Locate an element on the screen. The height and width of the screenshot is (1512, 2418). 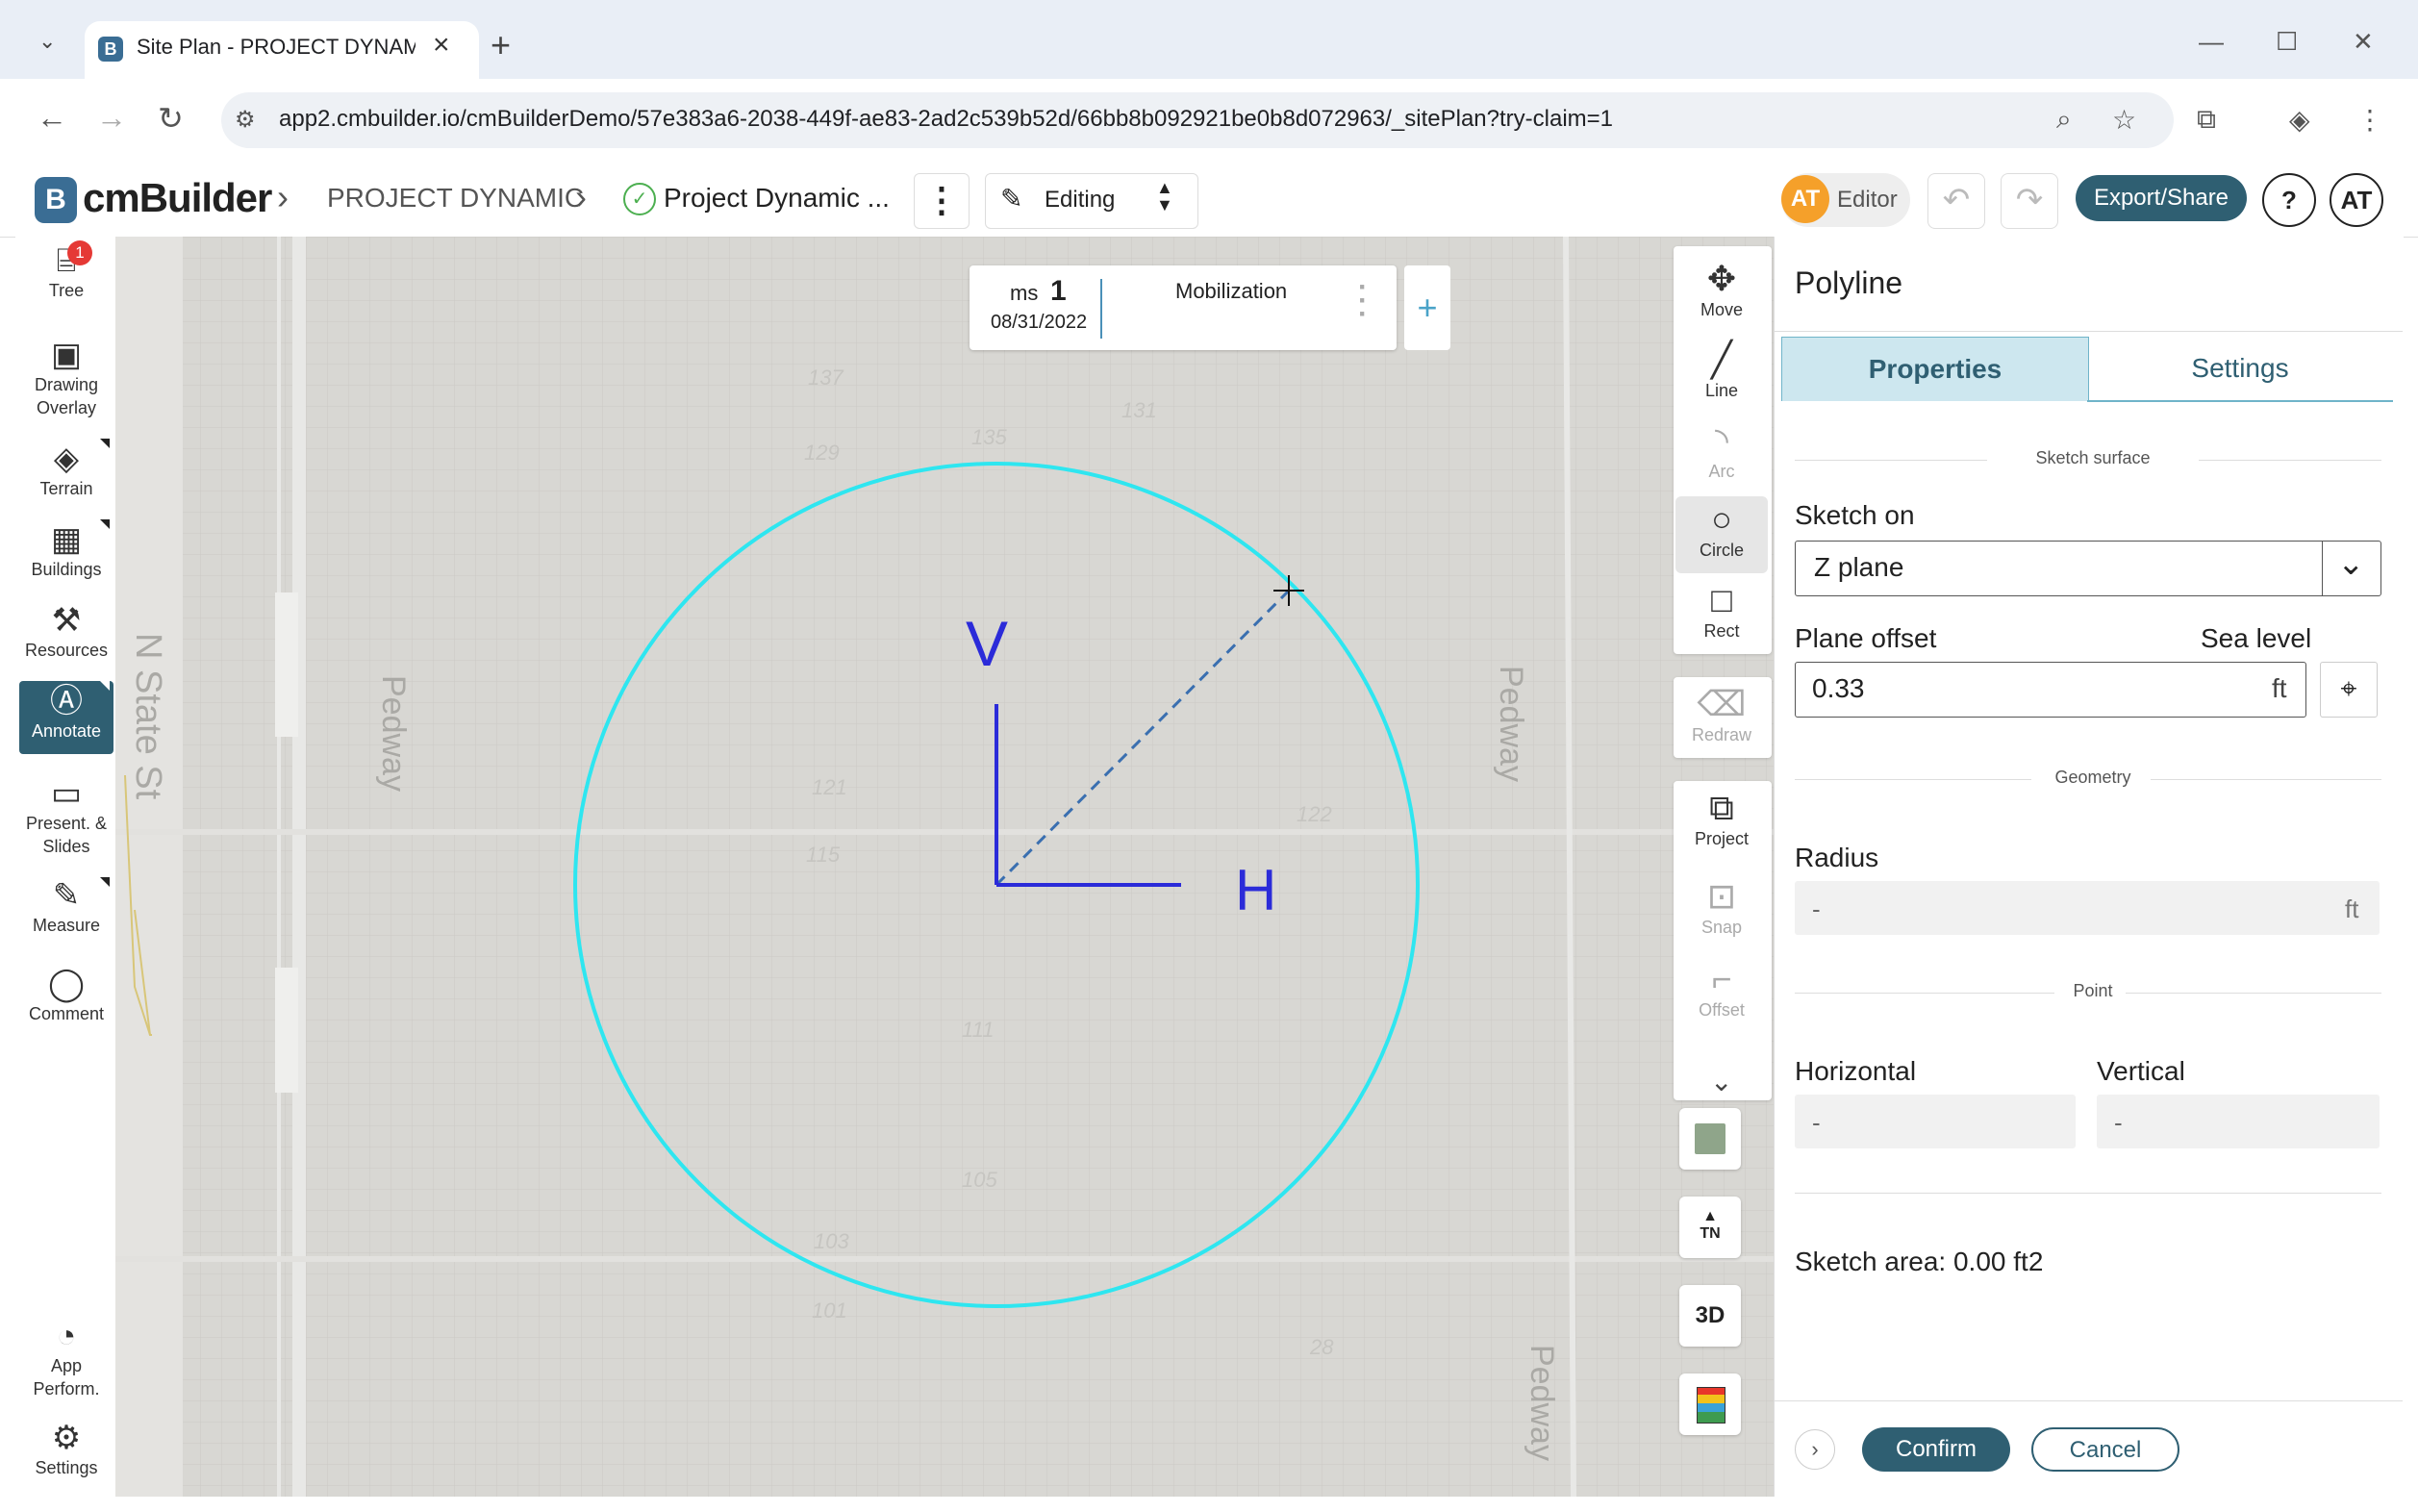
browser-menu-icon: ⋮ is located at coordinates (2369, 120).